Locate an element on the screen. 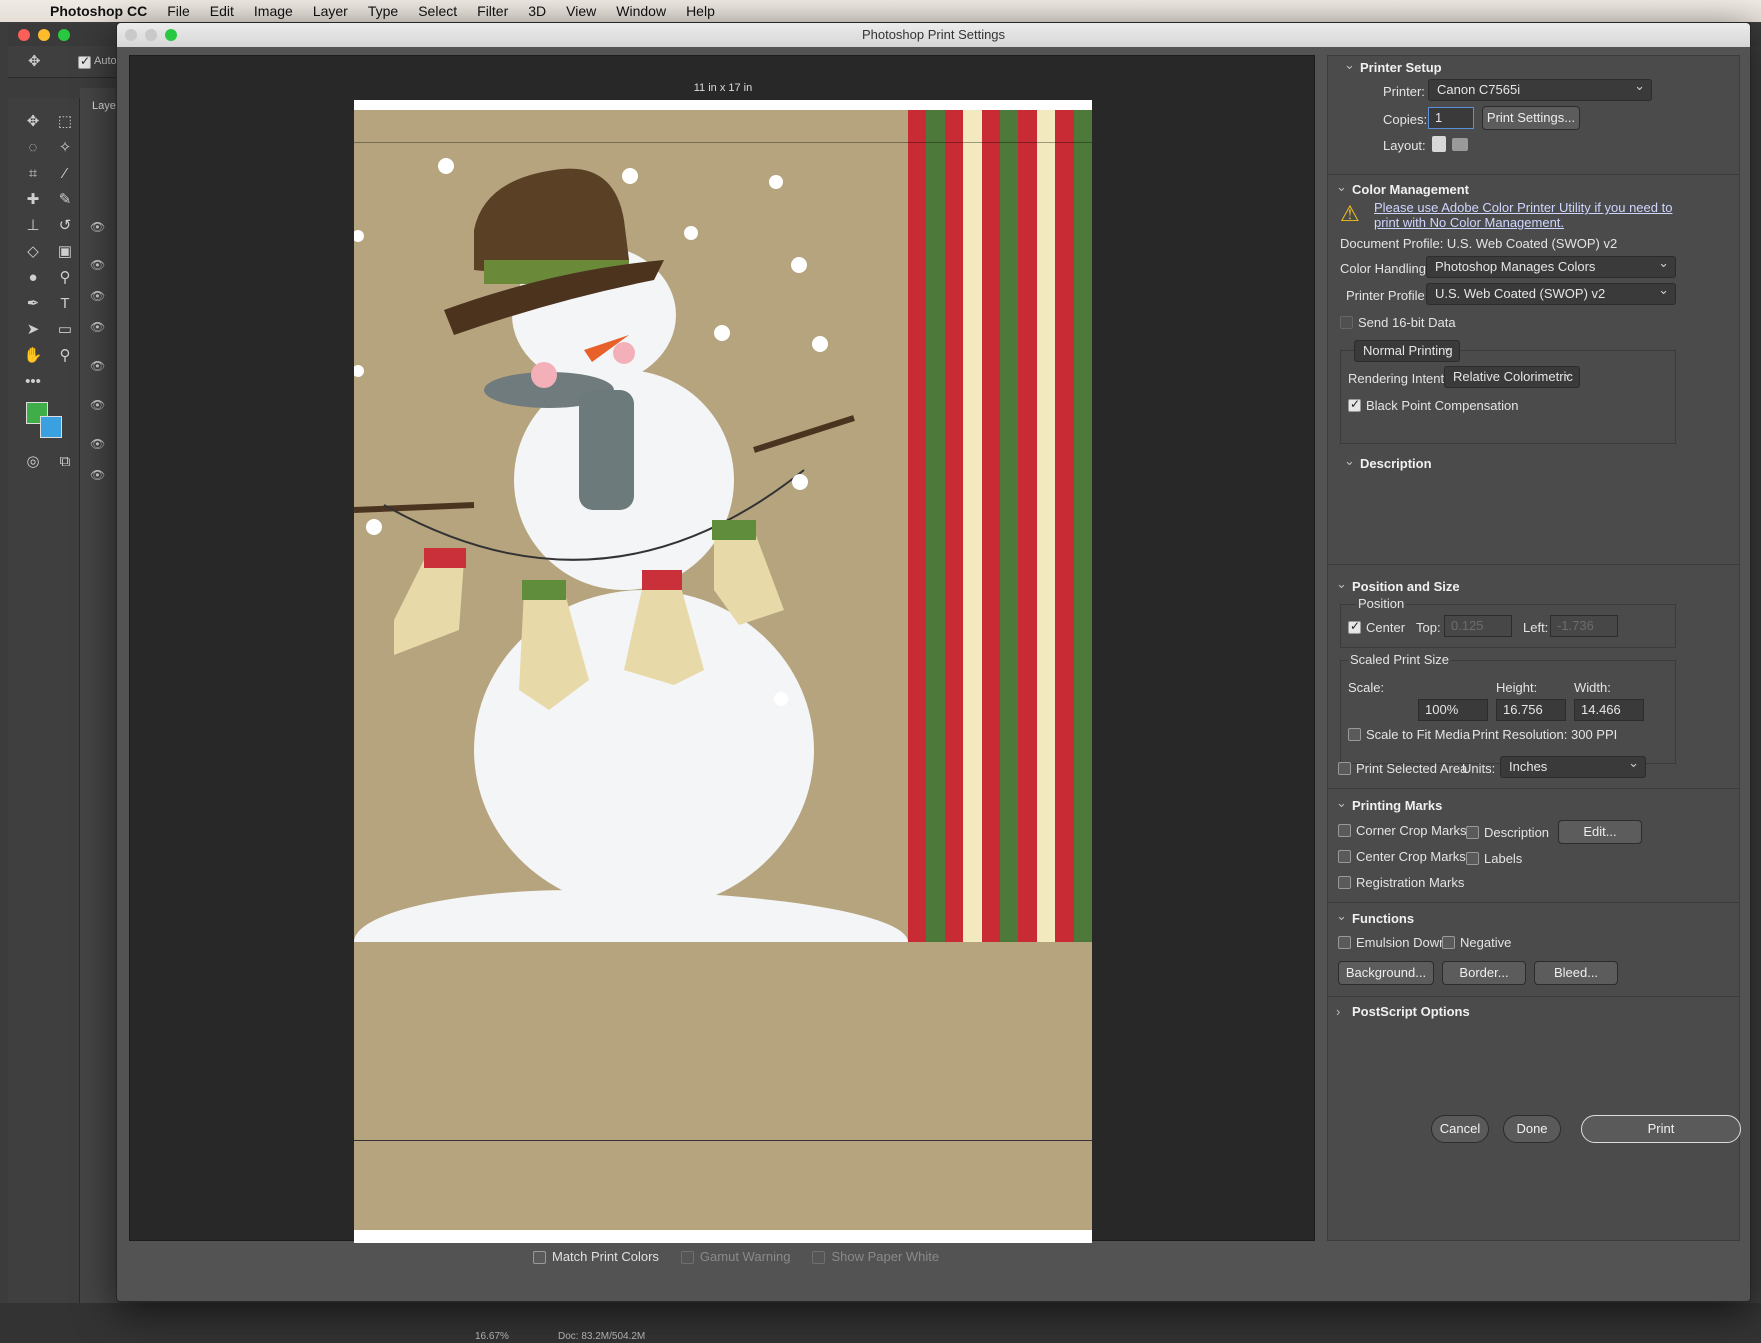  center-crop-marks-checkbox is located at coordinates (1344, 856).